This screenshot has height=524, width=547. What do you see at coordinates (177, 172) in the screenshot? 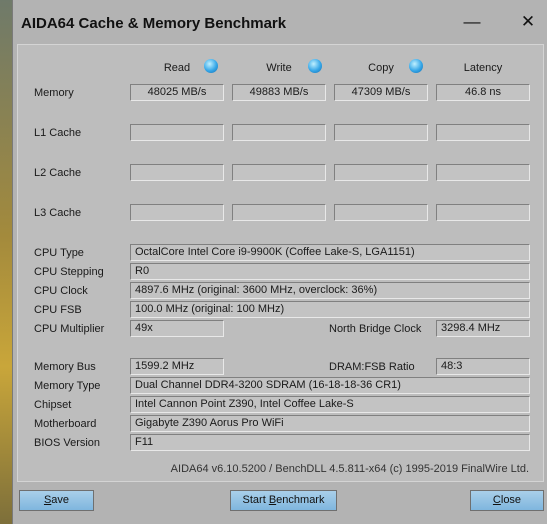
I see `l2-read-field` at bounding box center [177, 172].